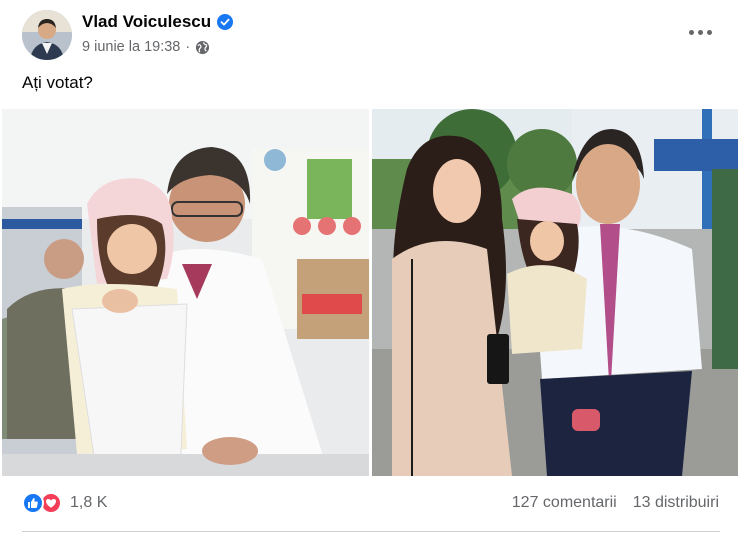  Describe the element at coordinates (33, 503) in the screenshot. I see `like-reaction-icon` at that location.